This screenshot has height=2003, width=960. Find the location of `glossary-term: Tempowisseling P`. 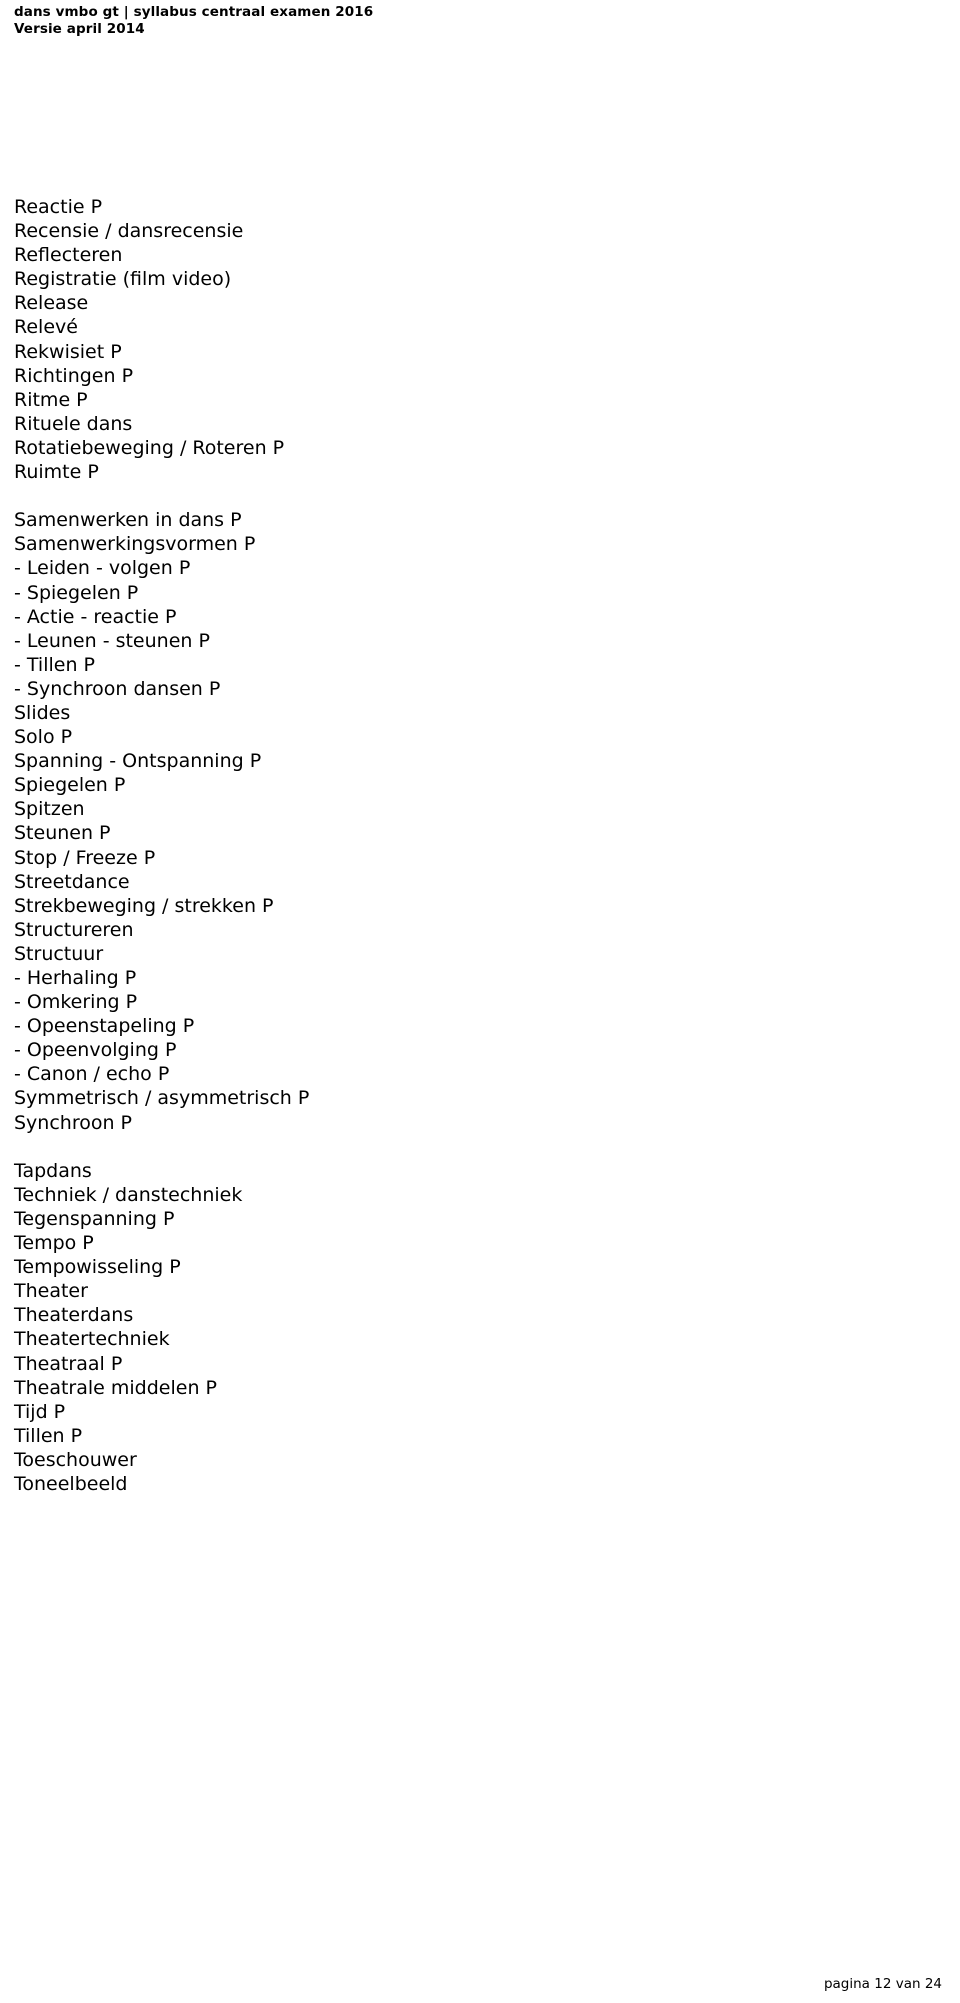

glossary-term: Tempowisseling P is located at coordinates (97, 1267).